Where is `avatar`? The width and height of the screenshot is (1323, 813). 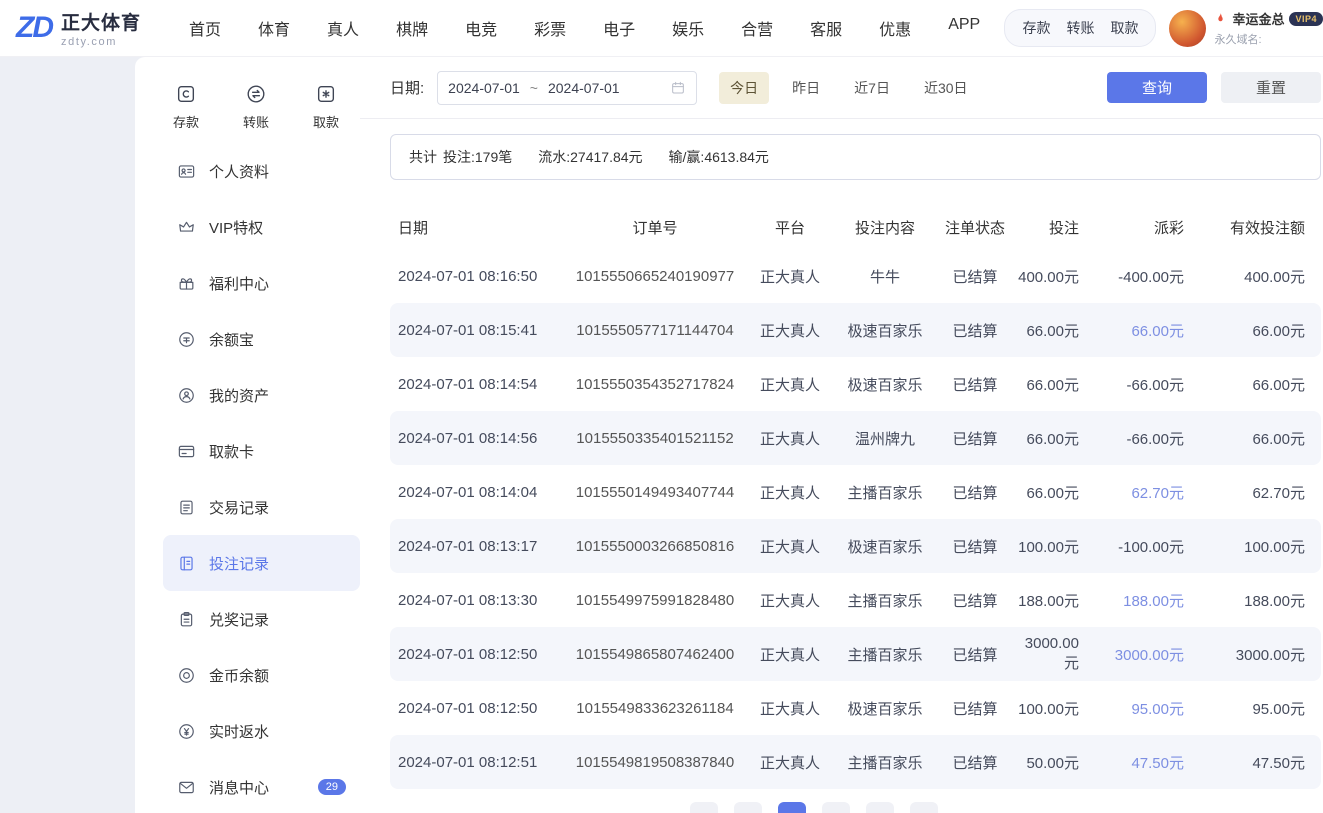
avatar is located at coordinates (1188, 28).